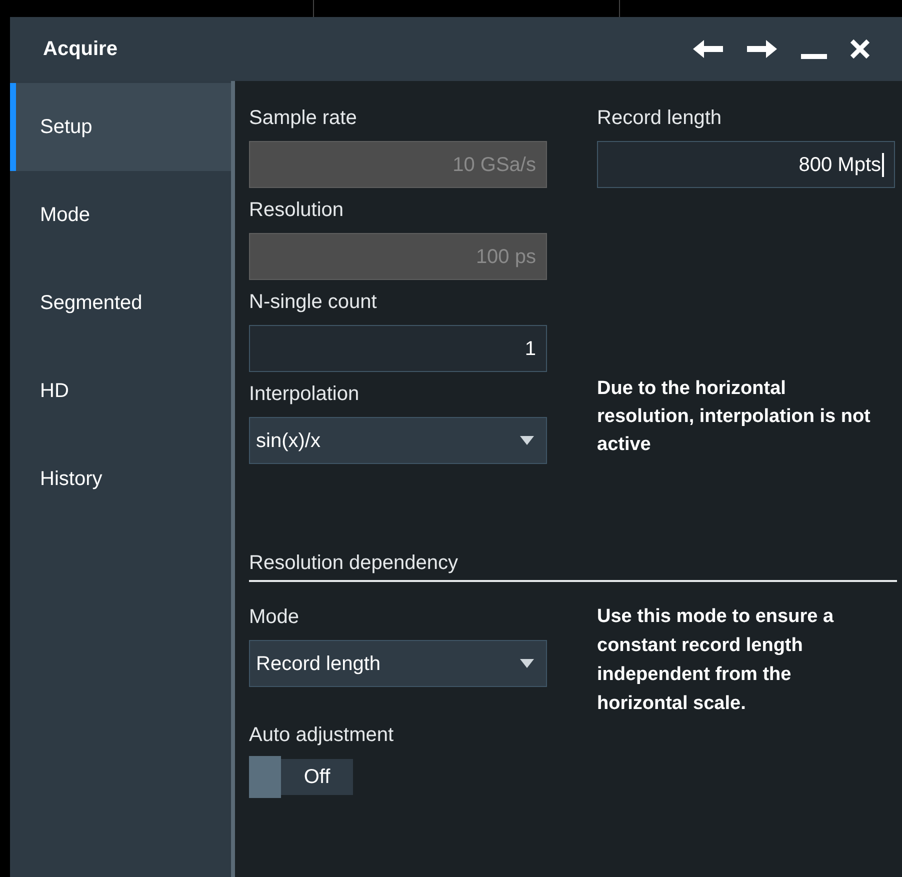 This screenshot has height=877, width=902. What do you see at coordinates (716, 660) in the screenshot?
I see `info-note: Use this mode to ensure a constant record length independent from the horizontal scale.` at bounding box center [716, 660].